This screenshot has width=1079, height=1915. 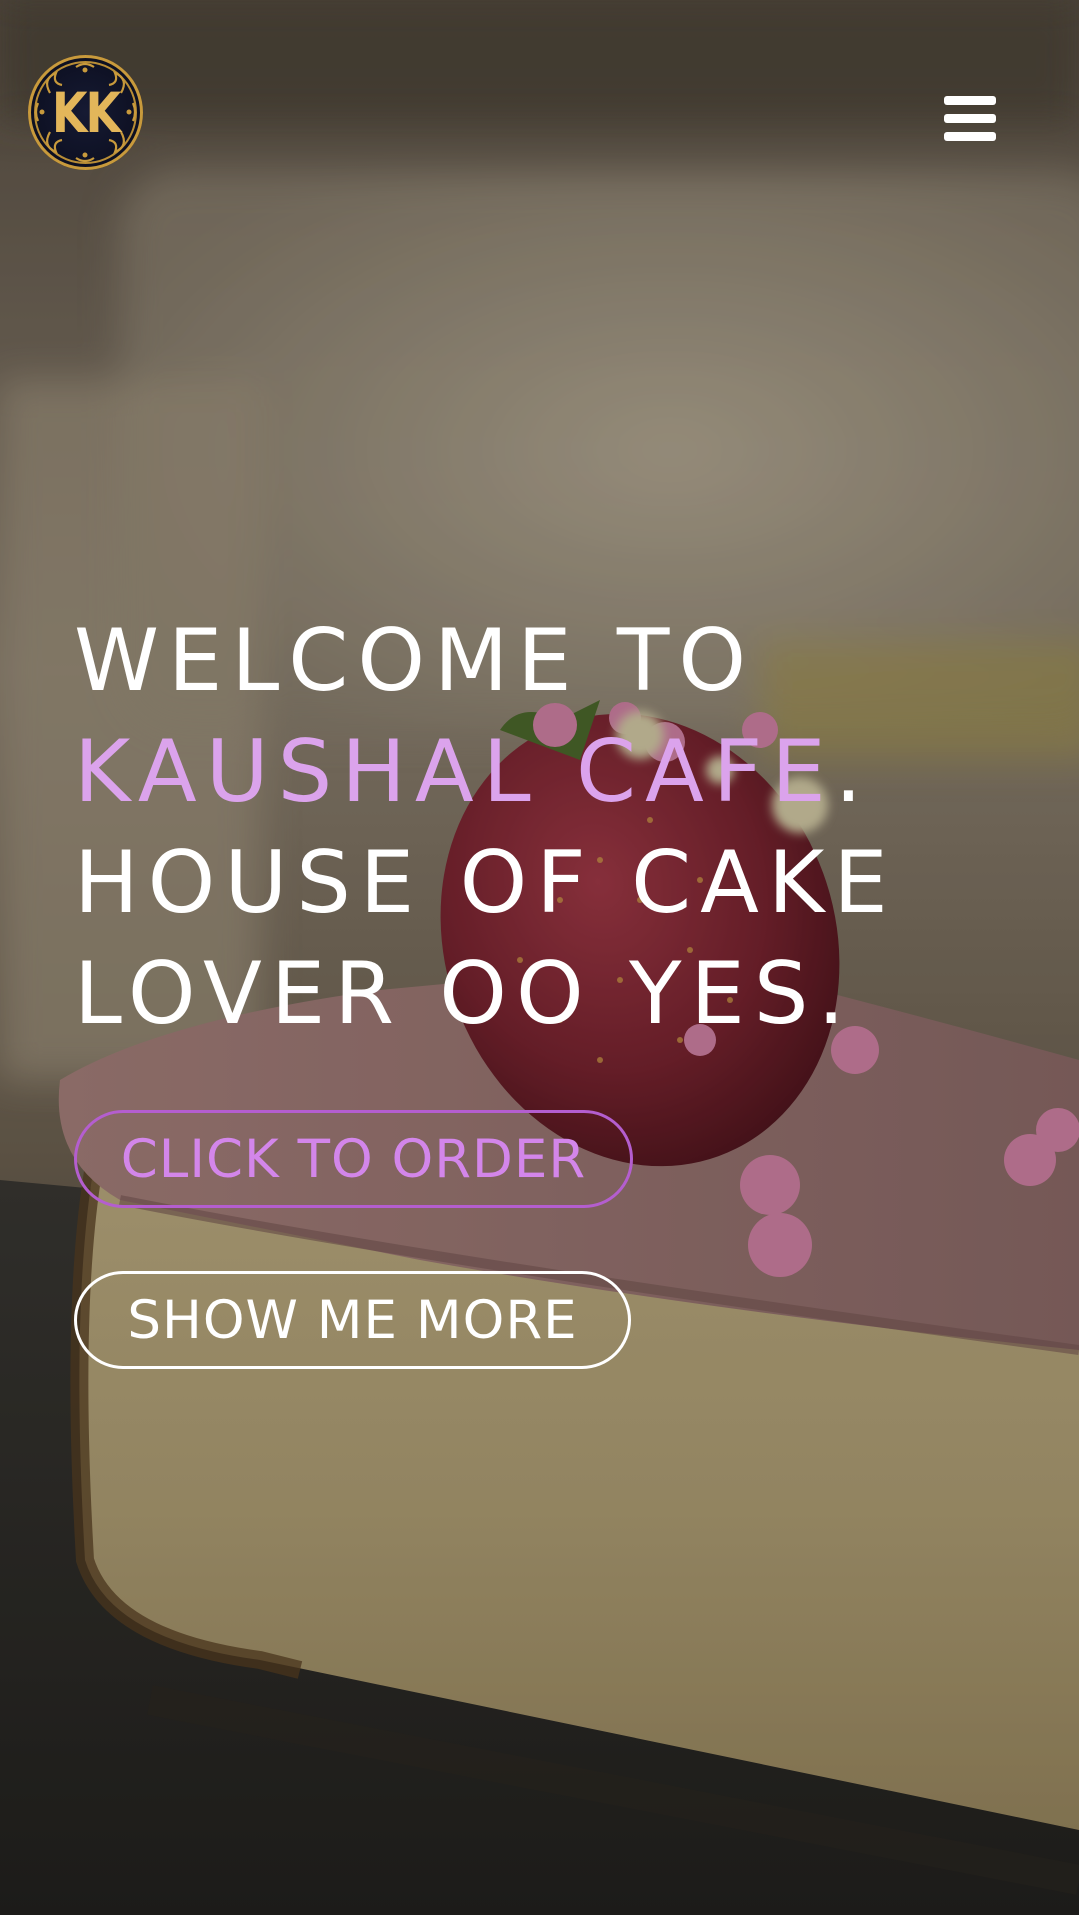 I want to click on headline-period: ., so click(x=853, y=772).